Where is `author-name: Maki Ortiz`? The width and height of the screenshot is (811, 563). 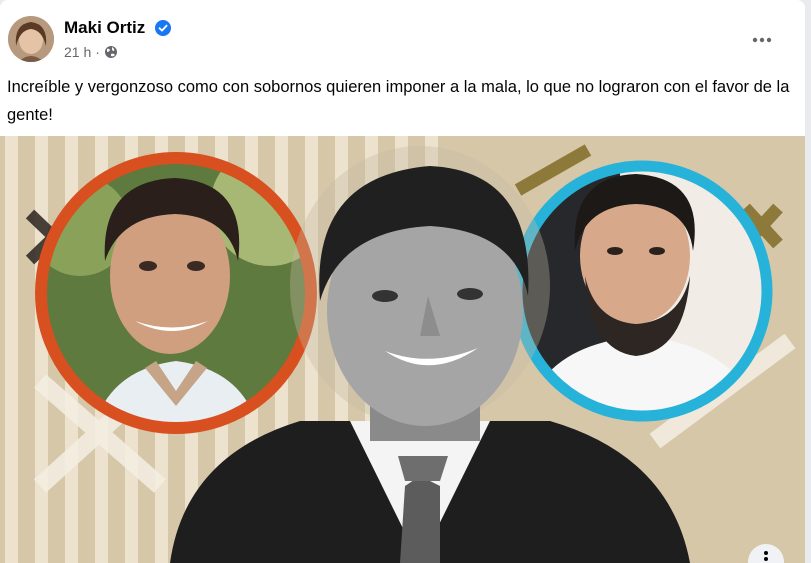 author-name: Maki Ortiz is located at coordinates (104, 28).